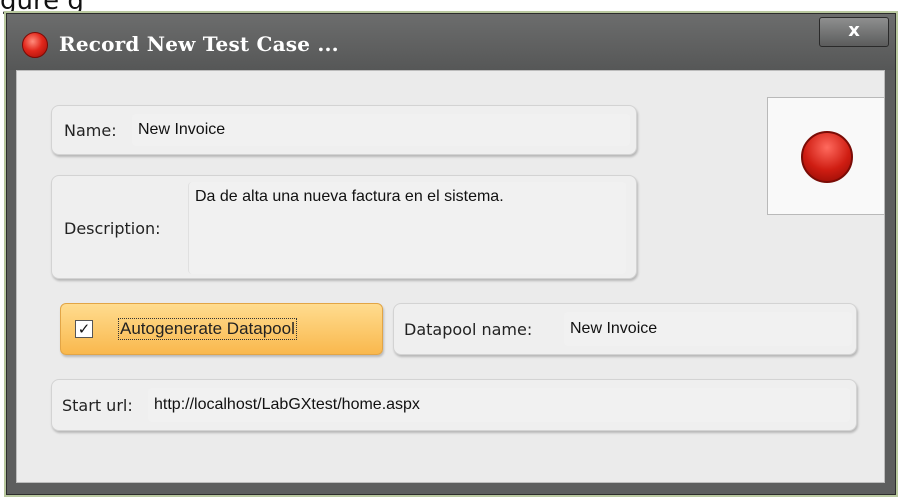 The width and height of the screenshot is (900, 497). I want to click on record-app-icon, so click(35, 45).